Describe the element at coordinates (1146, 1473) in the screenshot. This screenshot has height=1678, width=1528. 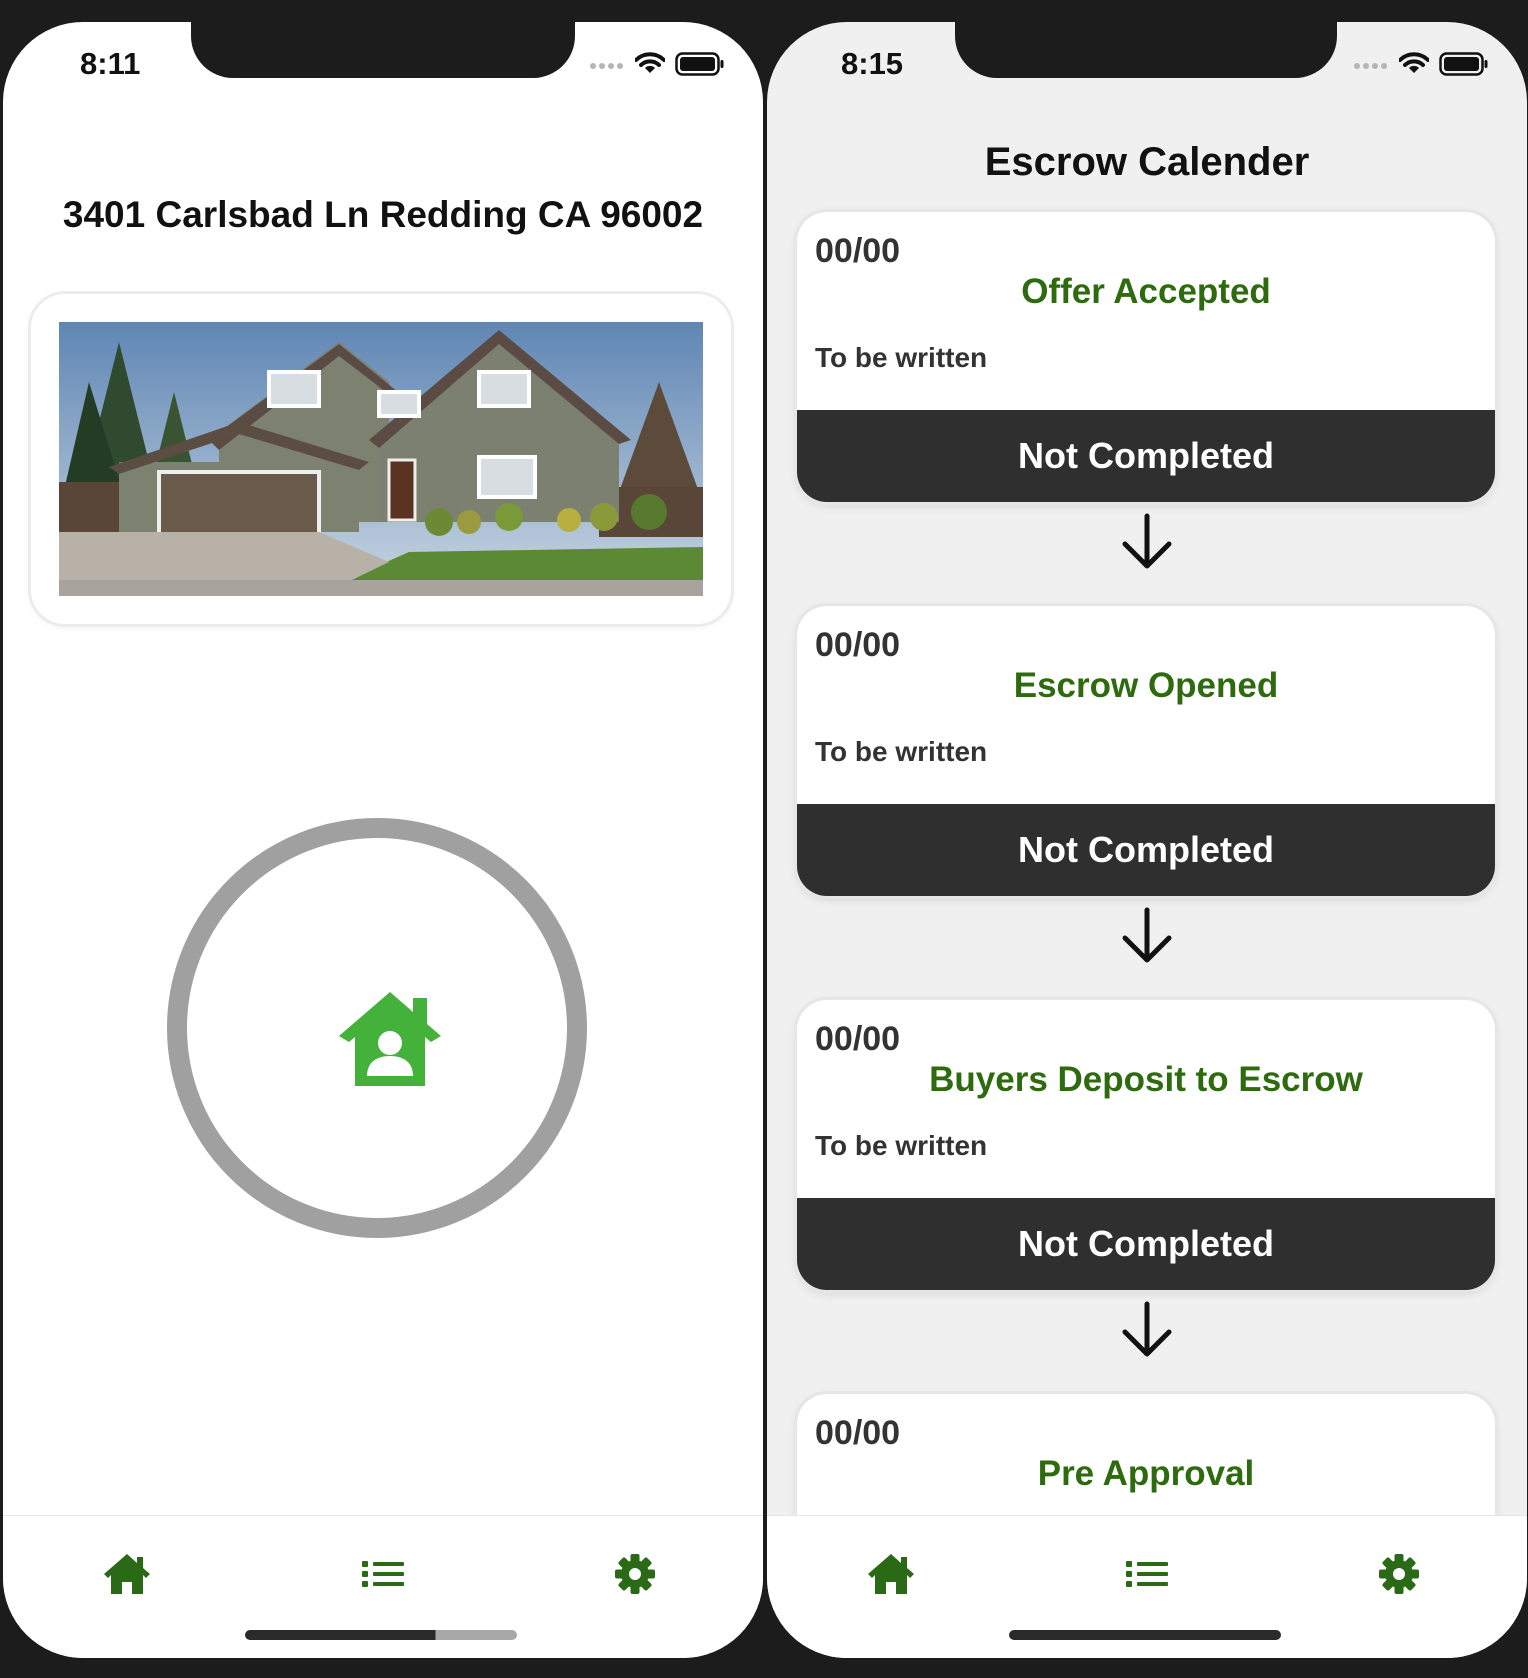
I see `step-name: Pre Approval` at that location.